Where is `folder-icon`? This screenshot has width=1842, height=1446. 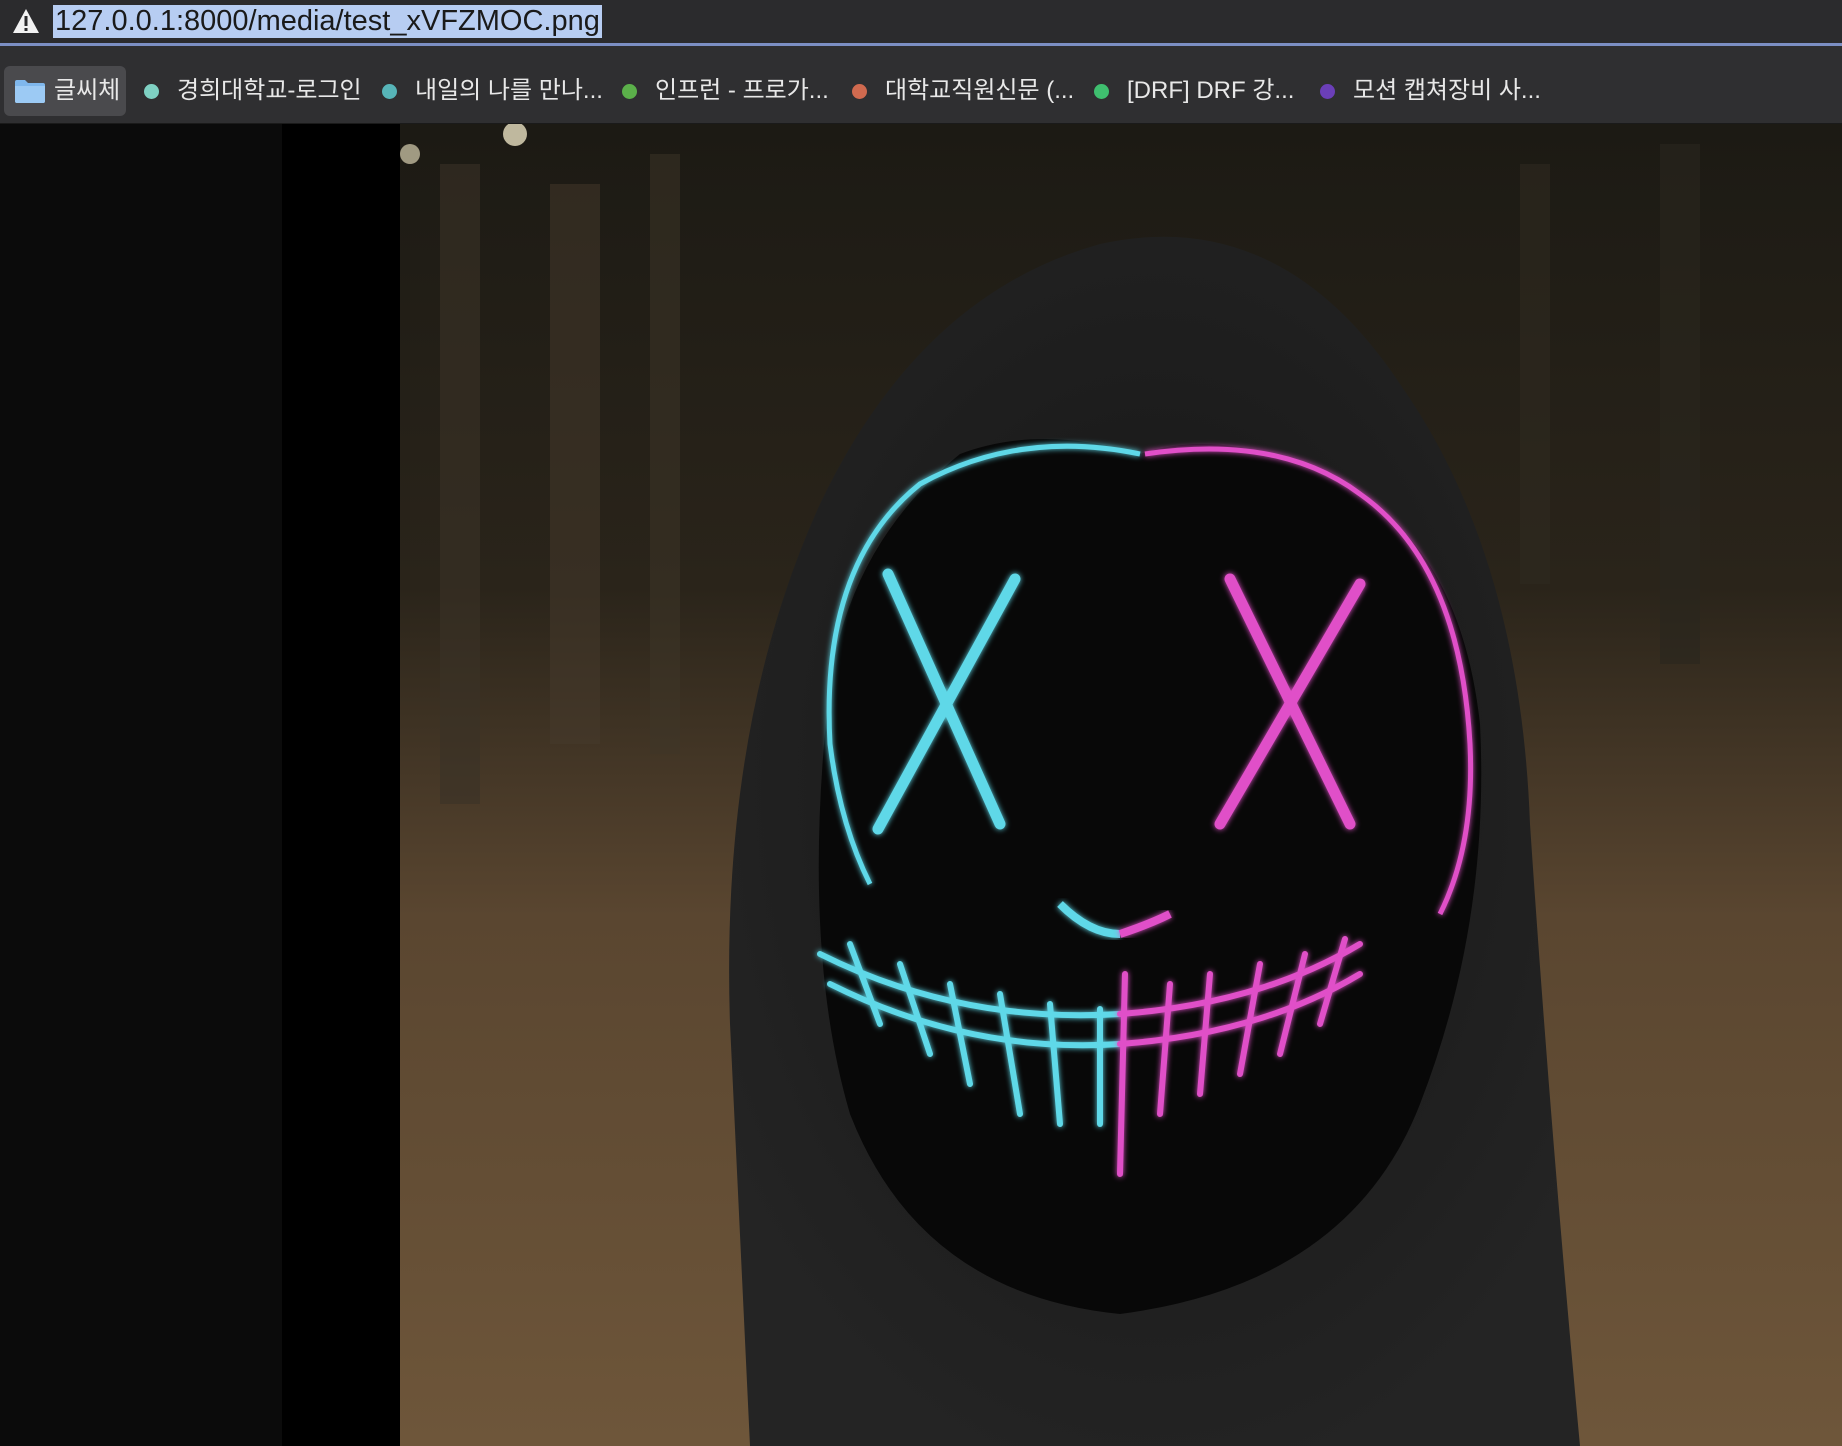 folder-icon is located at coordinates (30, 91).